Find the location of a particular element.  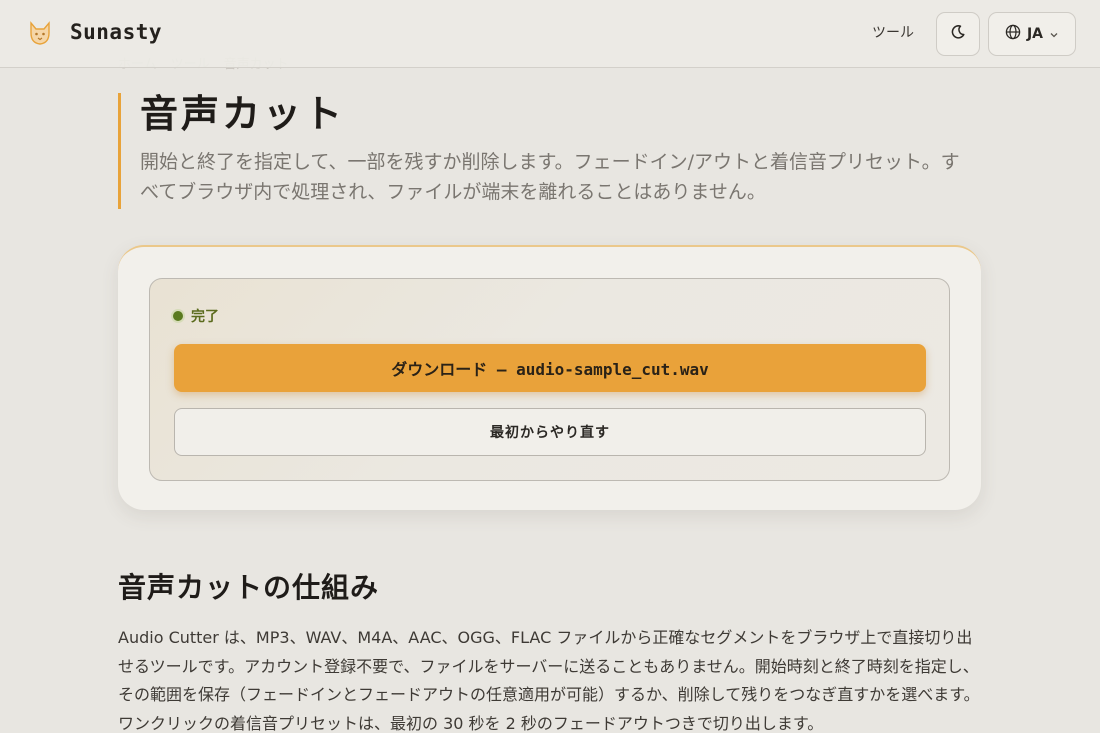

status-indicator: 完了 is located at coordinates (196, 316).